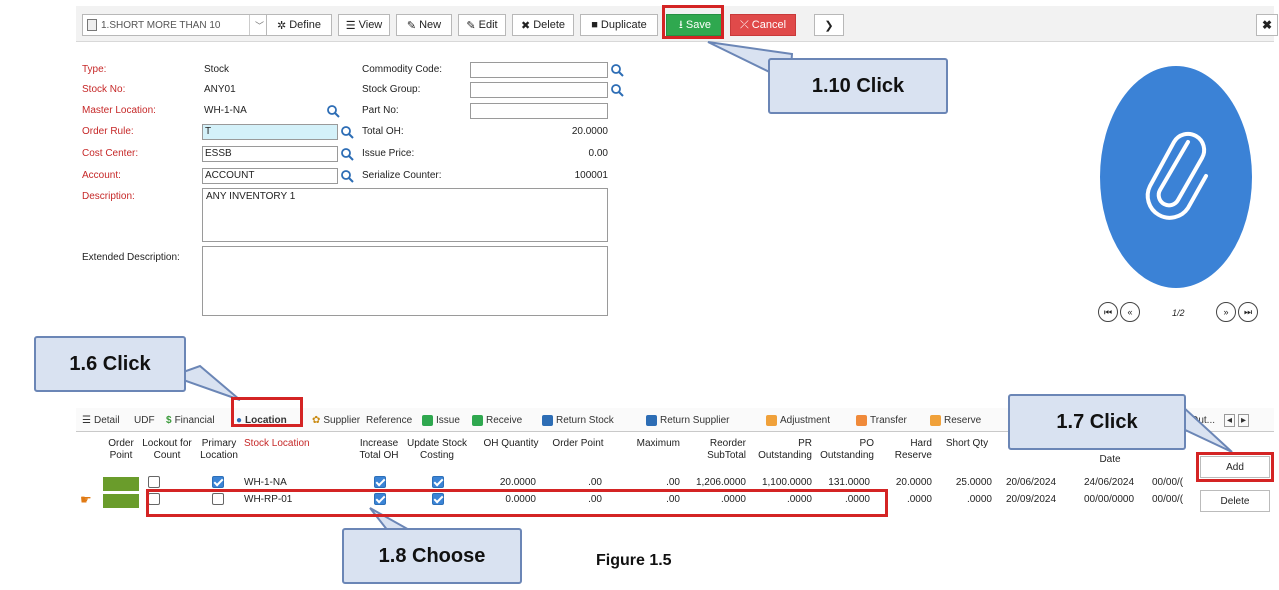 The width and height of the screenshot is (1279, 590). I want to click on view-button: ☰ View, so click(364, 25).